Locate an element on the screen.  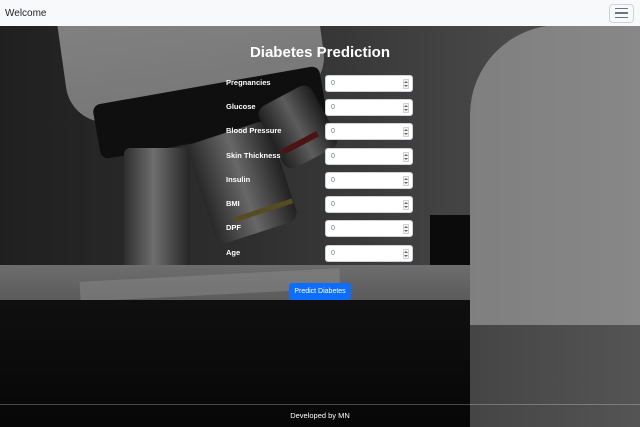
field-row-glucose: Glucose 0 is located at coordinates (321, 107).